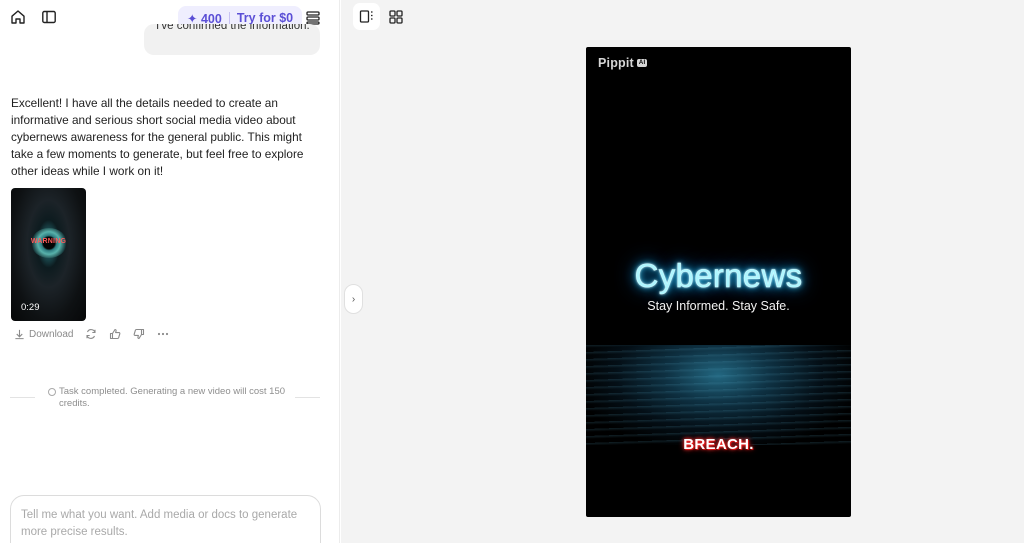  Describe the element at coordinates (19, 334) in the screenshot. I see `download-icon` at that location.